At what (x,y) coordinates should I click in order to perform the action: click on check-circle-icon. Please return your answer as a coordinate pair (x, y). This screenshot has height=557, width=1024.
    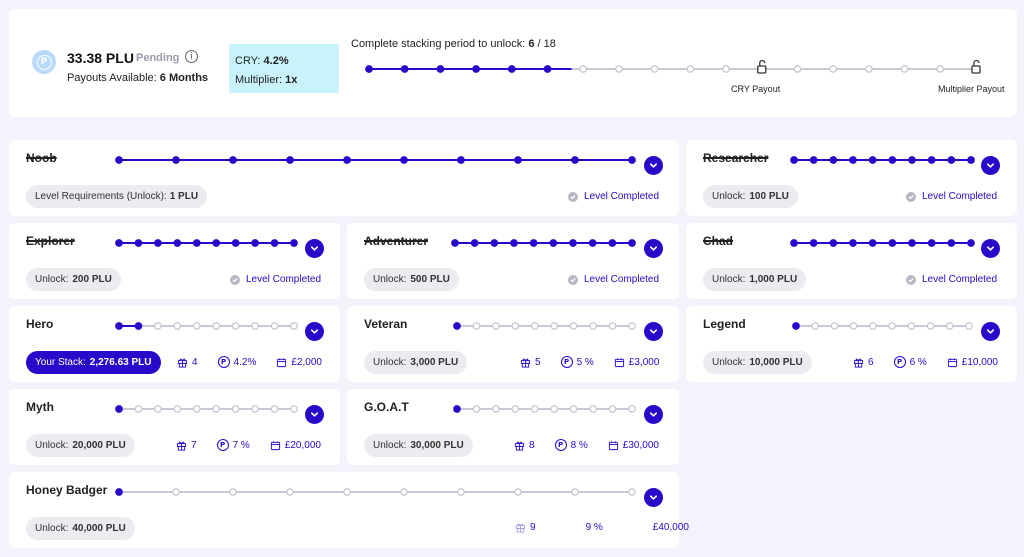
    Looking at the image, I should click on (235, 279).